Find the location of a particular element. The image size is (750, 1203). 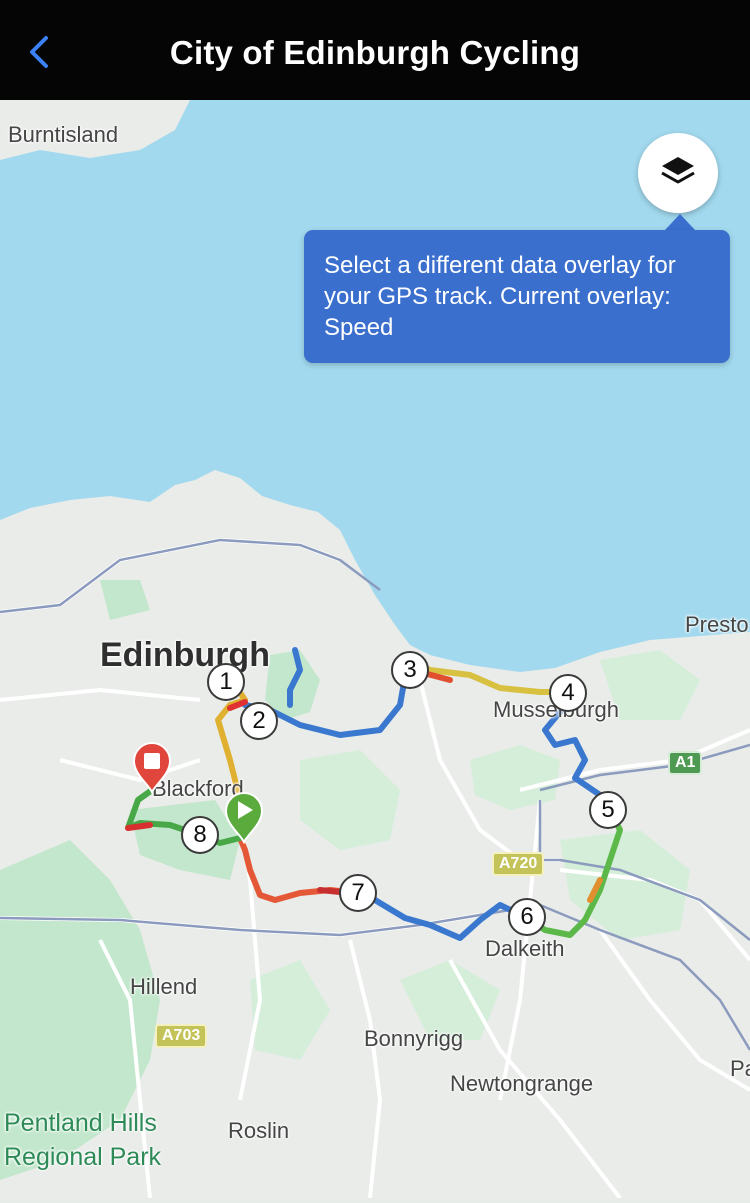

road-badge-a703: A703 is located at coordinates (181, 1036).